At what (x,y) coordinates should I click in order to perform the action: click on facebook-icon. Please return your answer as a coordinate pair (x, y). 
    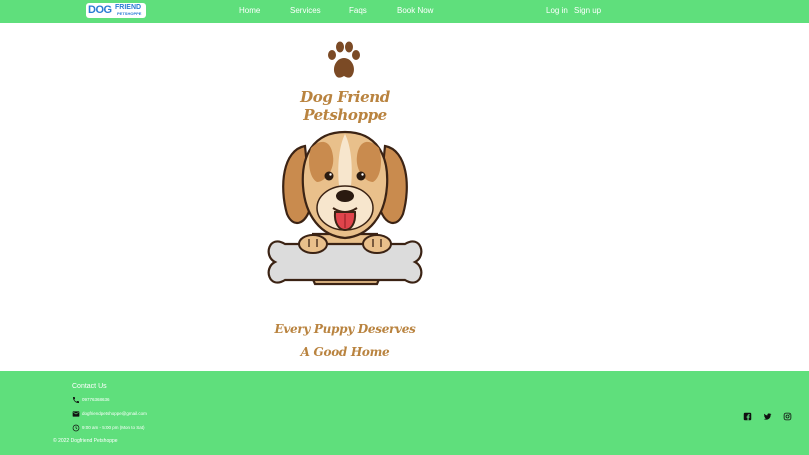
    Looking at the image, I should click on (747, 416).